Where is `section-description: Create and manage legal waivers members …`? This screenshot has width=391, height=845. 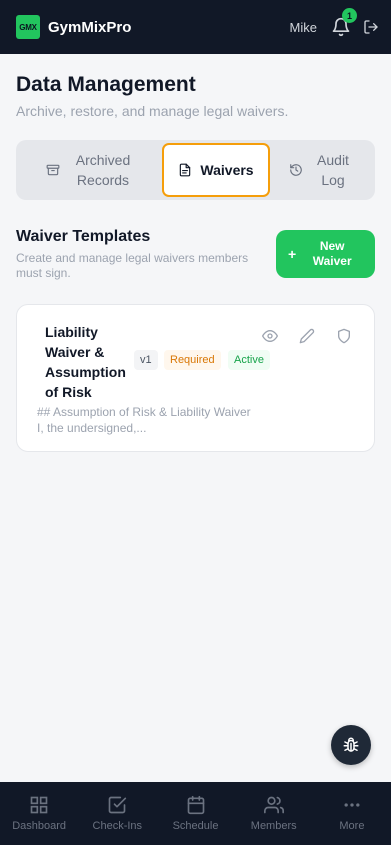 section-description: Create and manage legal waivers members … is located at coordinates (132, 265).